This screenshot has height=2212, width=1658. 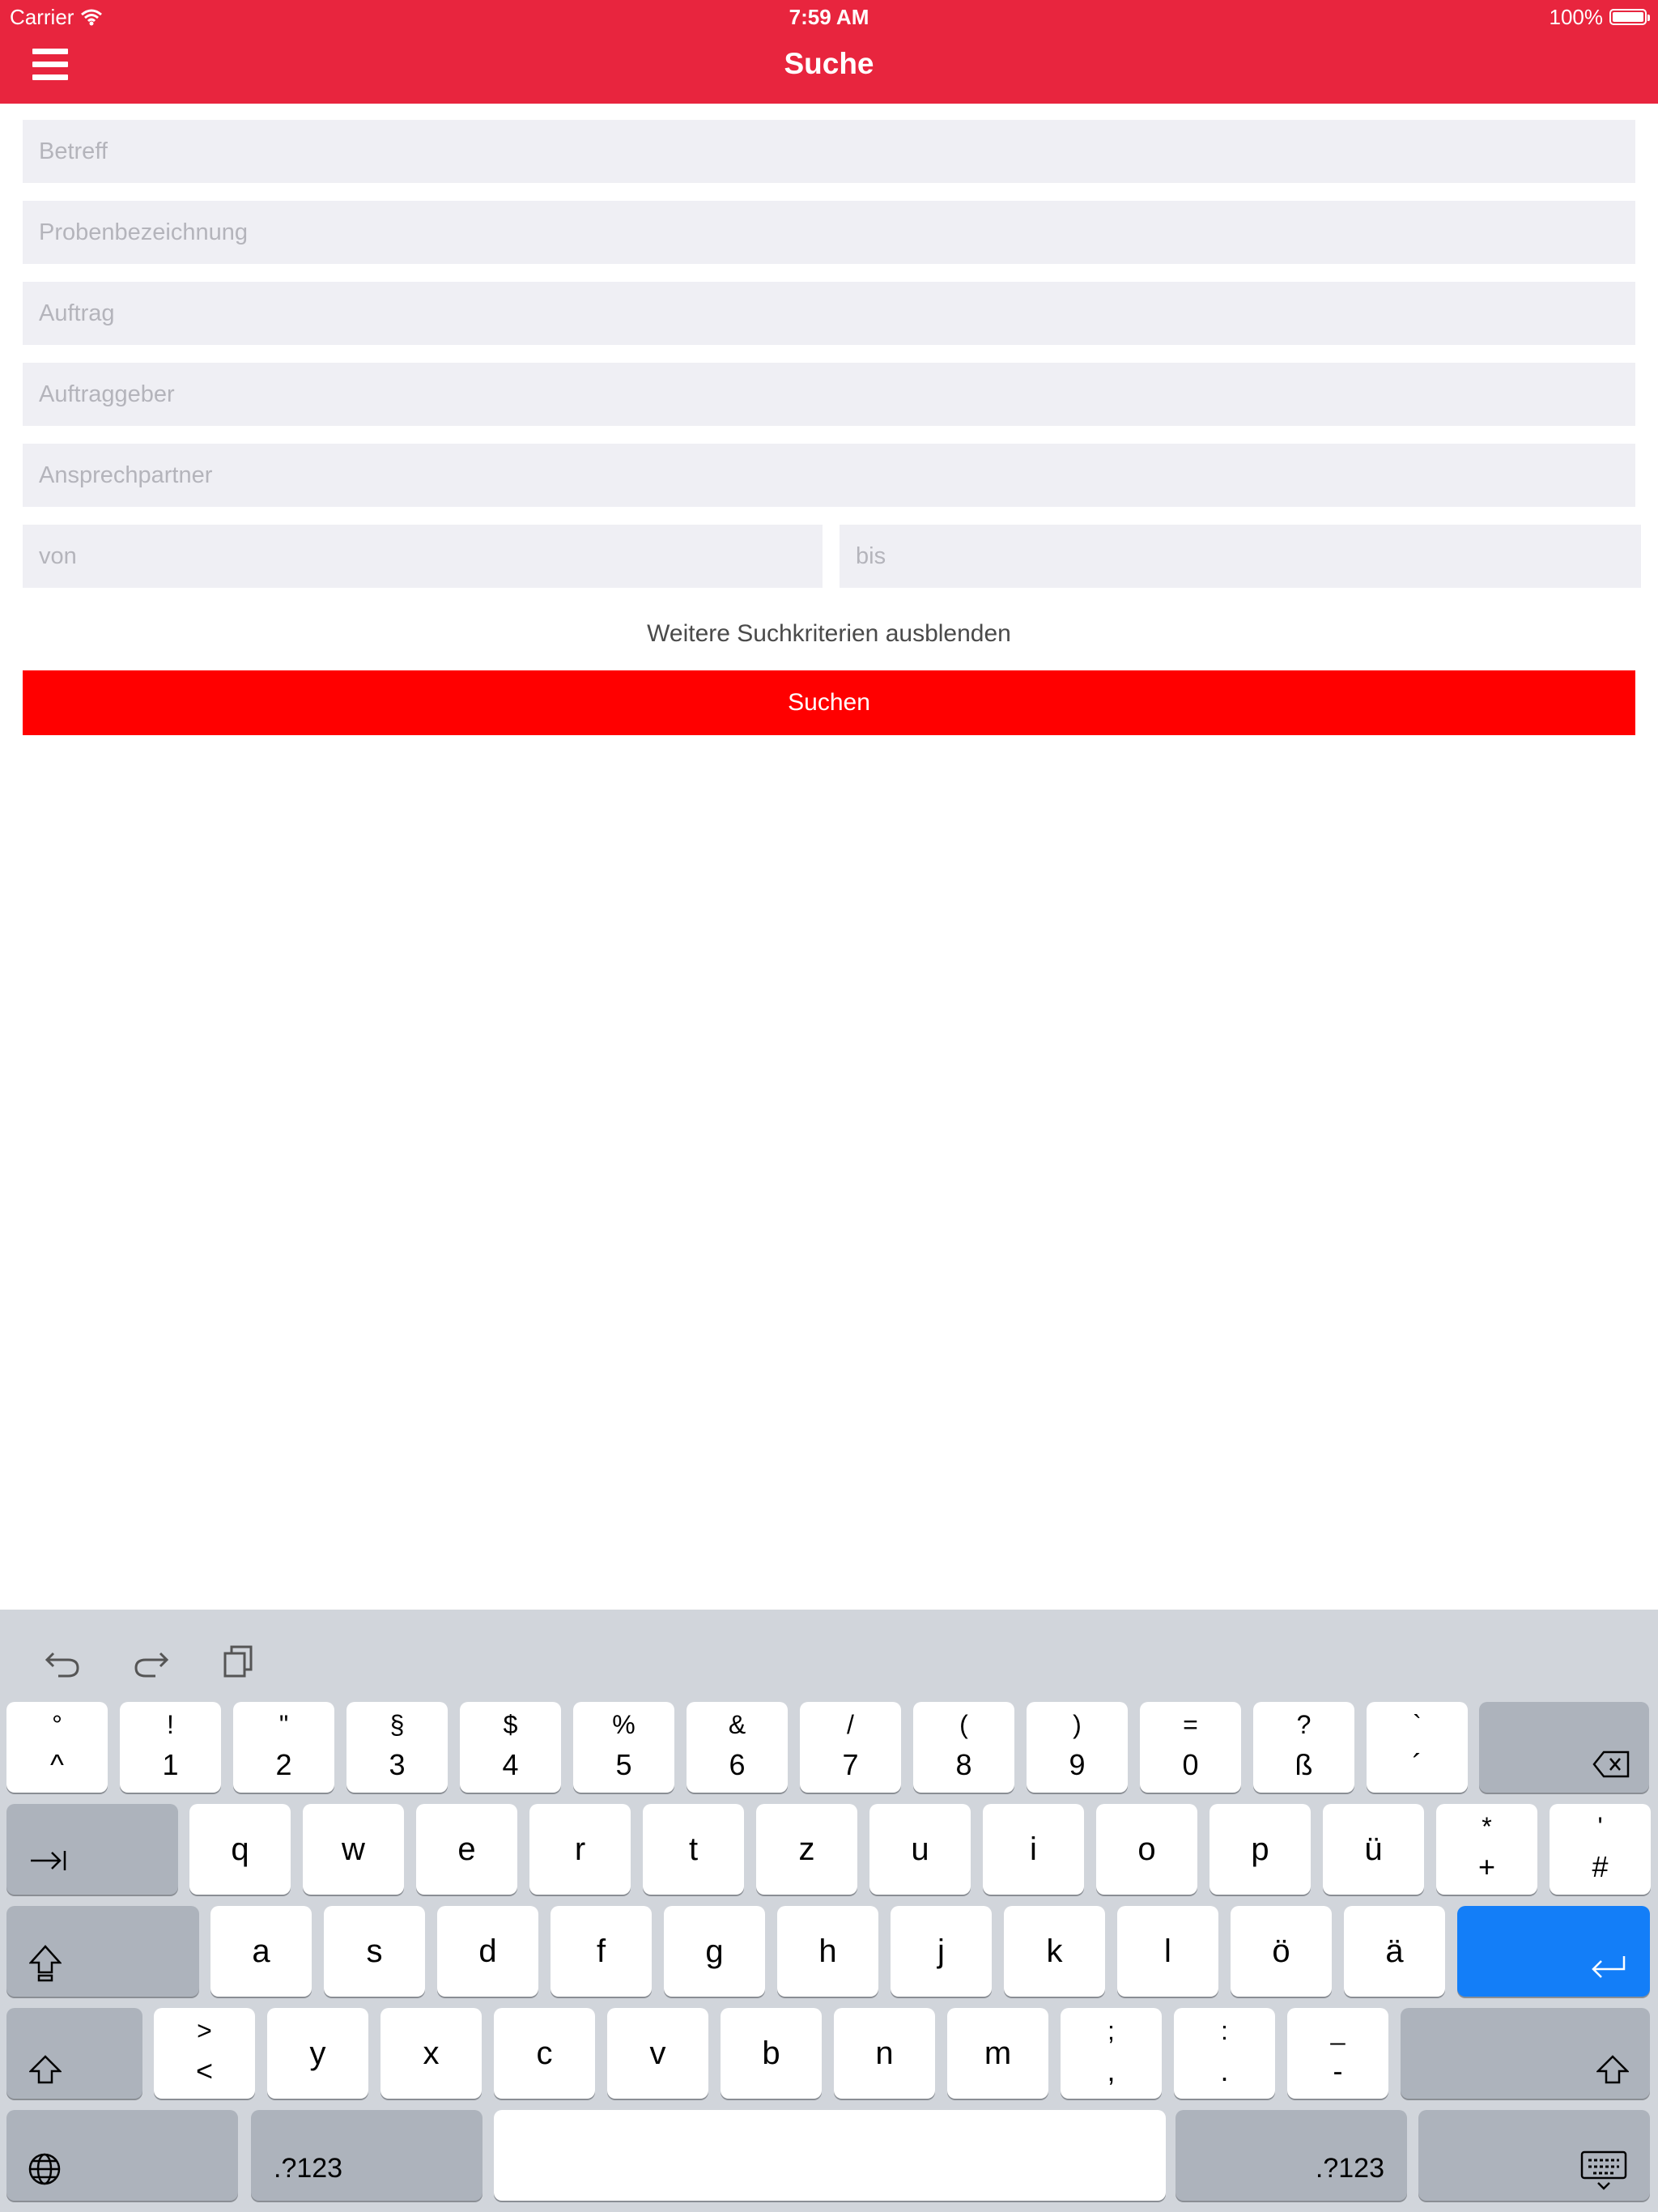 I want to click on key-q: q, so click(x=240, y=1849).